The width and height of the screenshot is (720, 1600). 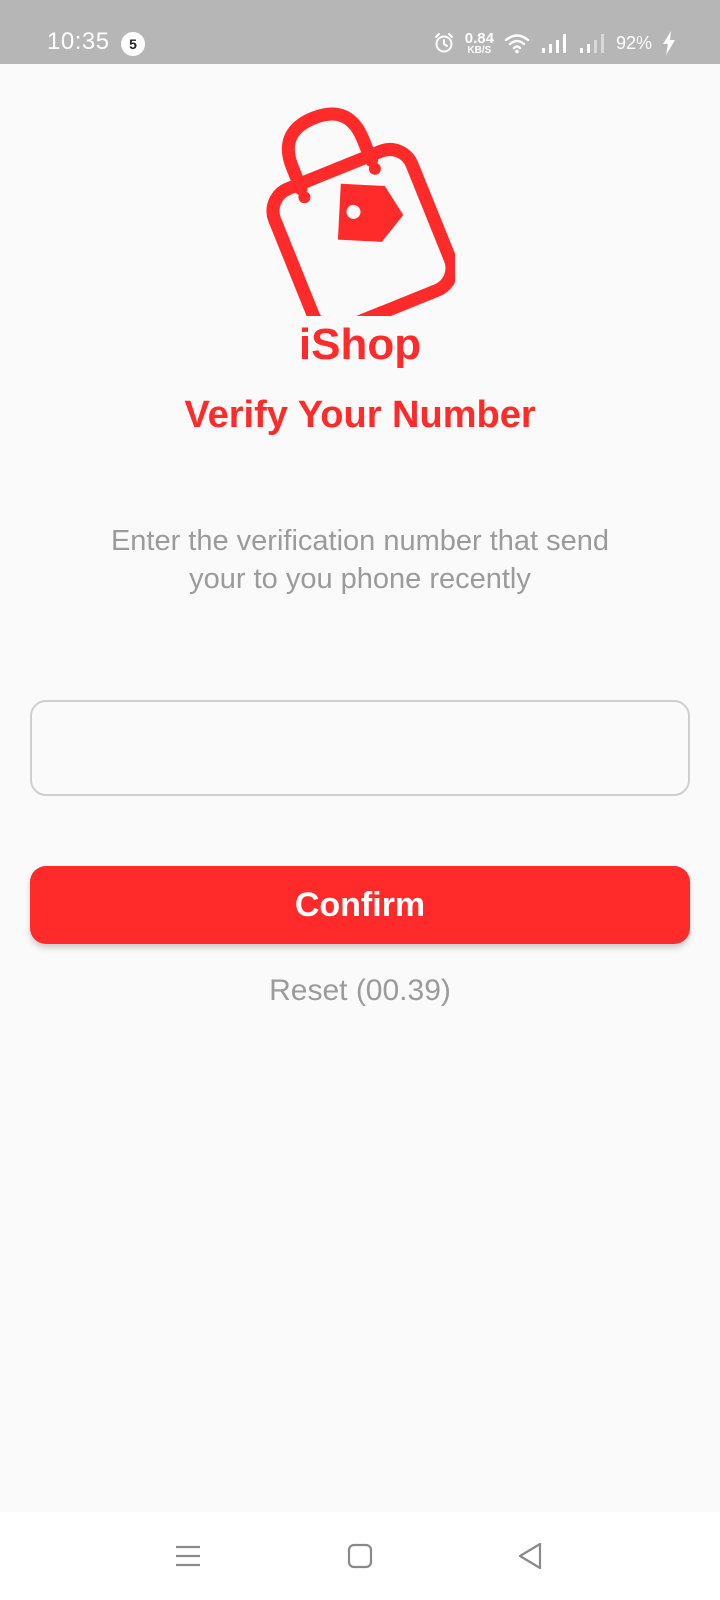 I want to click on status-time: 10:35, so click(x=78, y=41).